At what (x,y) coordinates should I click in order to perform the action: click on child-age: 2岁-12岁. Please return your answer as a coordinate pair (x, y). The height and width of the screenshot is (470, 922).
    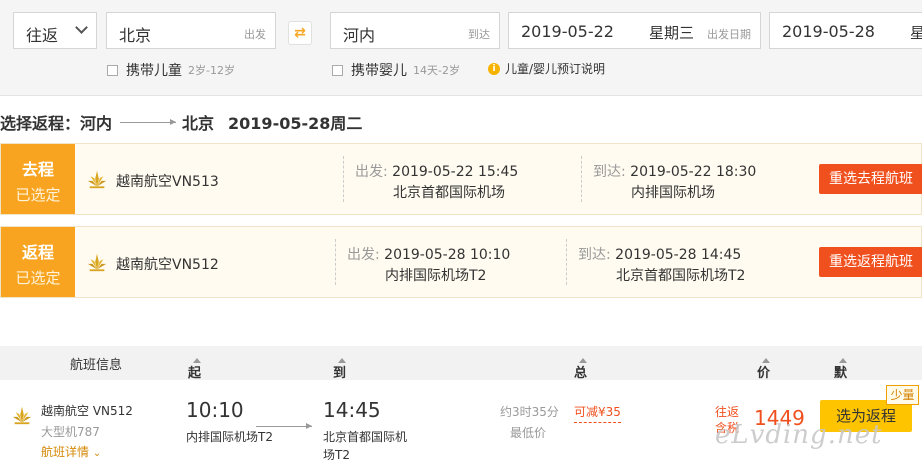
    Looking at the image, I should click on (211, 70).